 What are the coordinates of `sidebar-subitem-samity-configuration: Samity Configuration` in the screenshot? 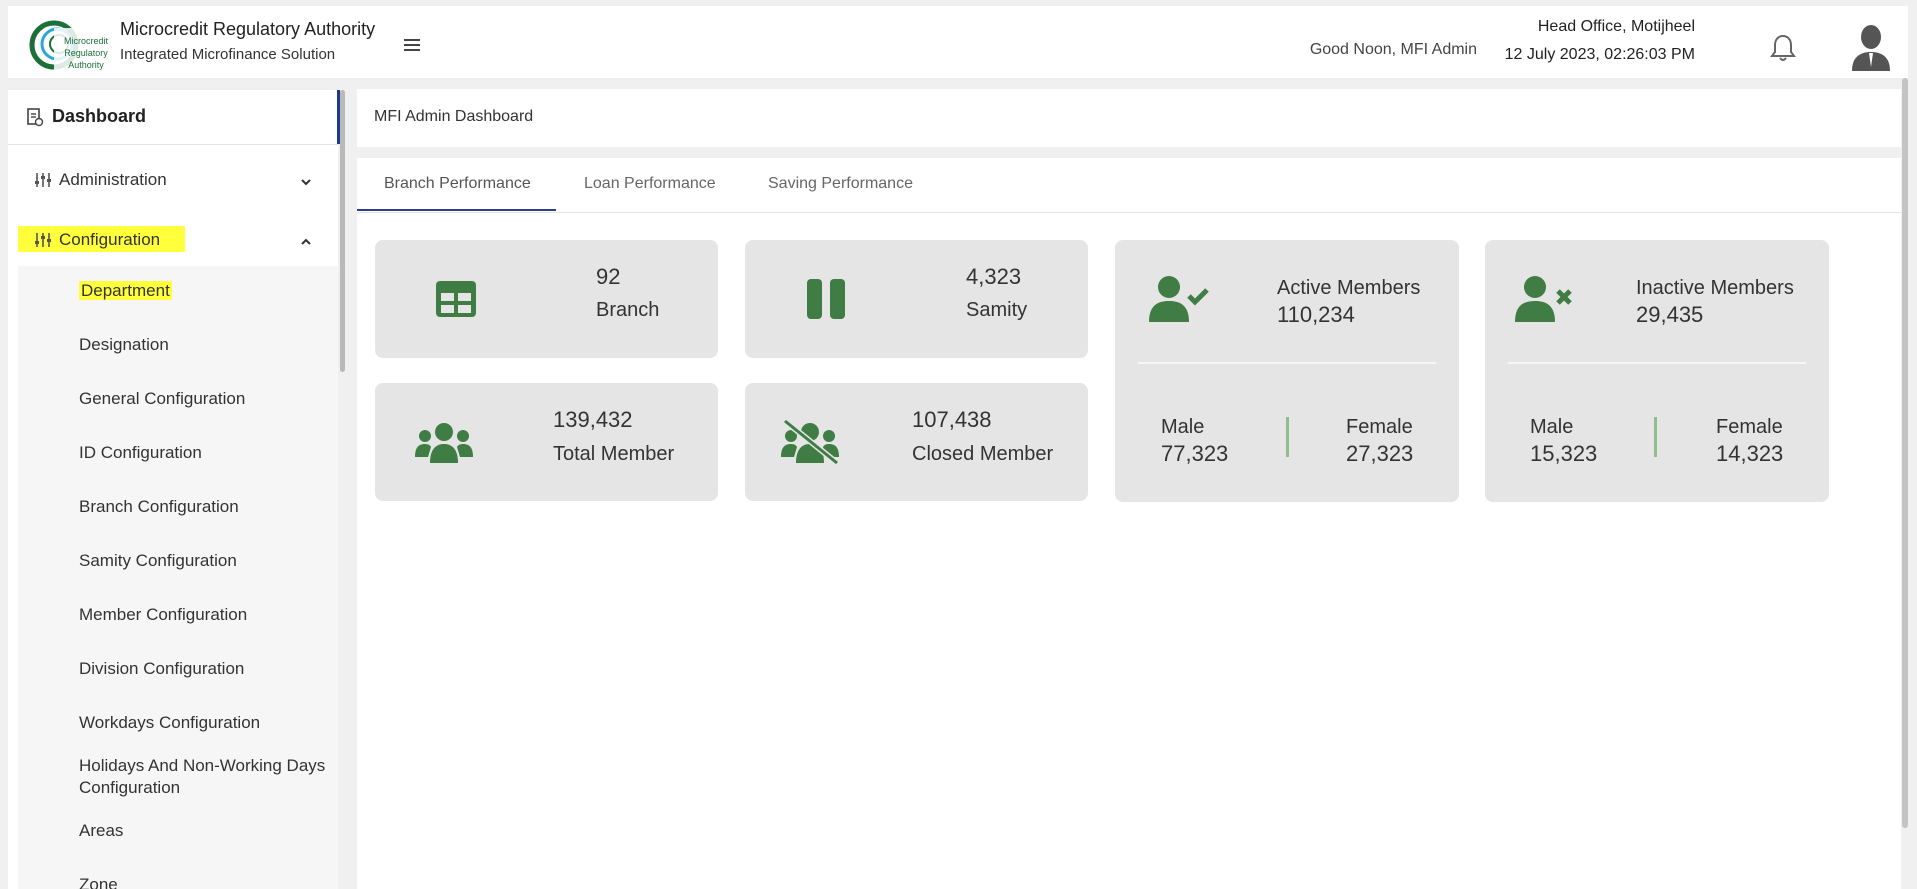 It's located at (158, 561).